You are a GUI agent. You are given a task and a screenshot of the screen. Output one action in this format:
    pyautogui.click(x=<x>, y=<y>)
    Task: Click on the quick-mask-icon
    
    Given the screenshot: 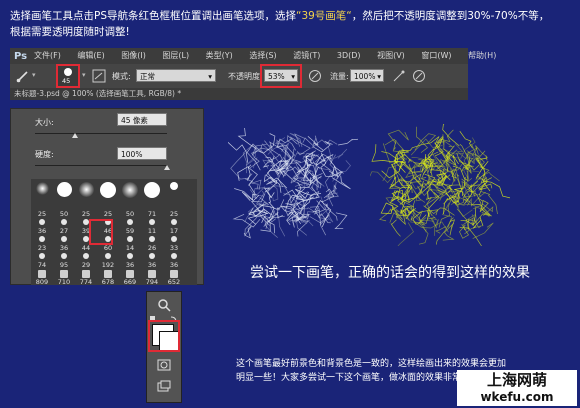 What is the action you would take?
    pyautogui.click(x=164, y=365)
    